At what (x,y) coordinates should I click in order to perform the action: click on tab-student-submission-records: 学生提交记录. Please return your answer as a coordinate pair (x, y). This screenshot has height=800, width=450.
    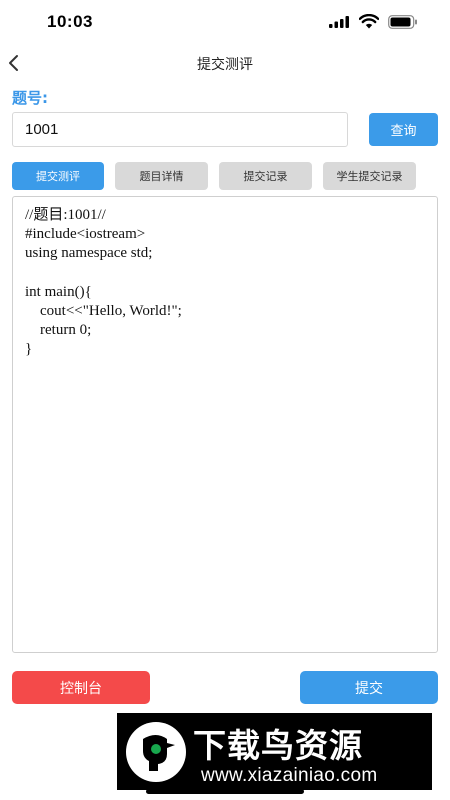
    Looking at the image, I should click on (369, 176).